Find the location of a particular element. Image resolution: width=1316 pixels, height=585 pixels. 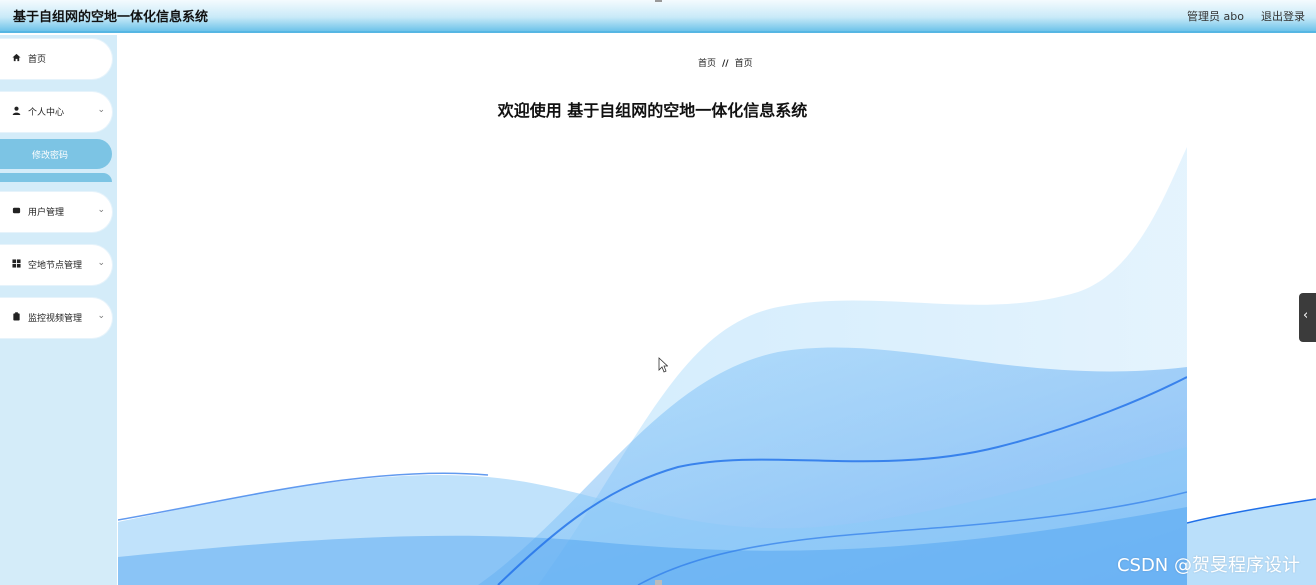

clipboard-icon is located at coordinates (16, 316).